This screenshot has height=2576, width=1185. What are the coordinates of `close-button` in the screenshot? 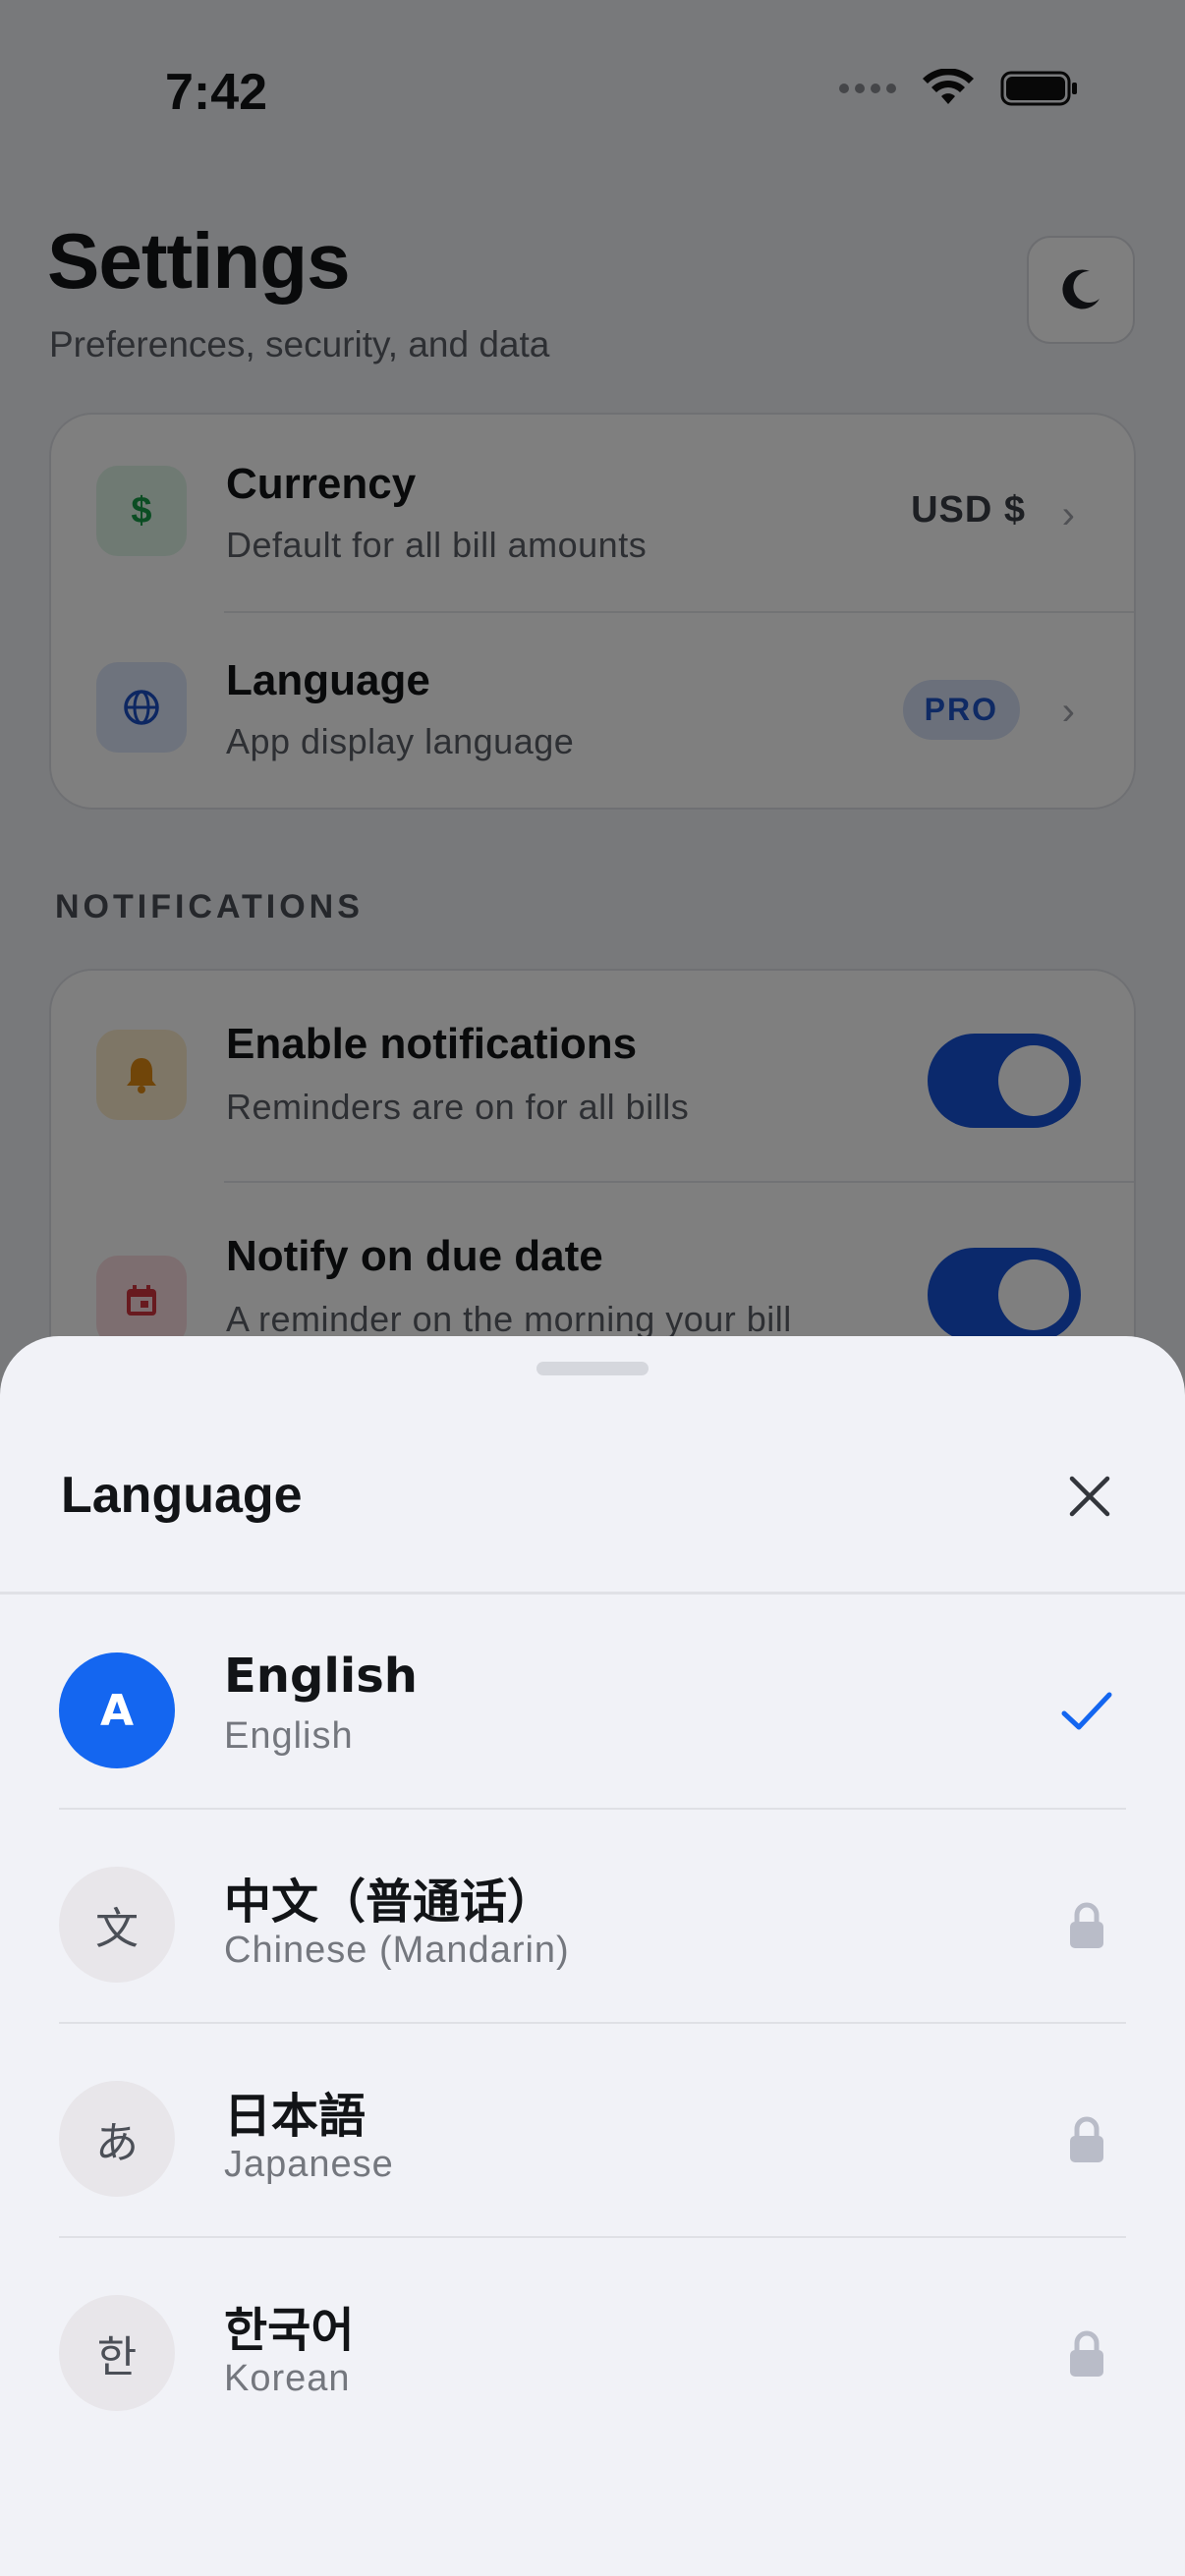 It's located at (1089, 1496).